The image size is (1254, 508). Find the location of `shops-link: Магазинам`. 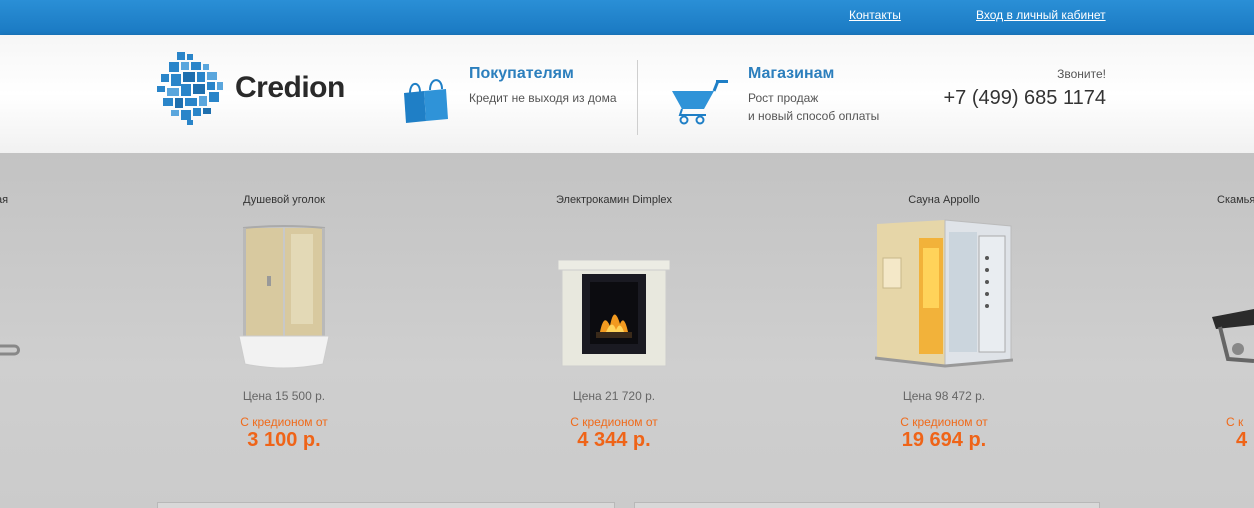

shops-link: Магазинам is located at coordinates (813, 74).